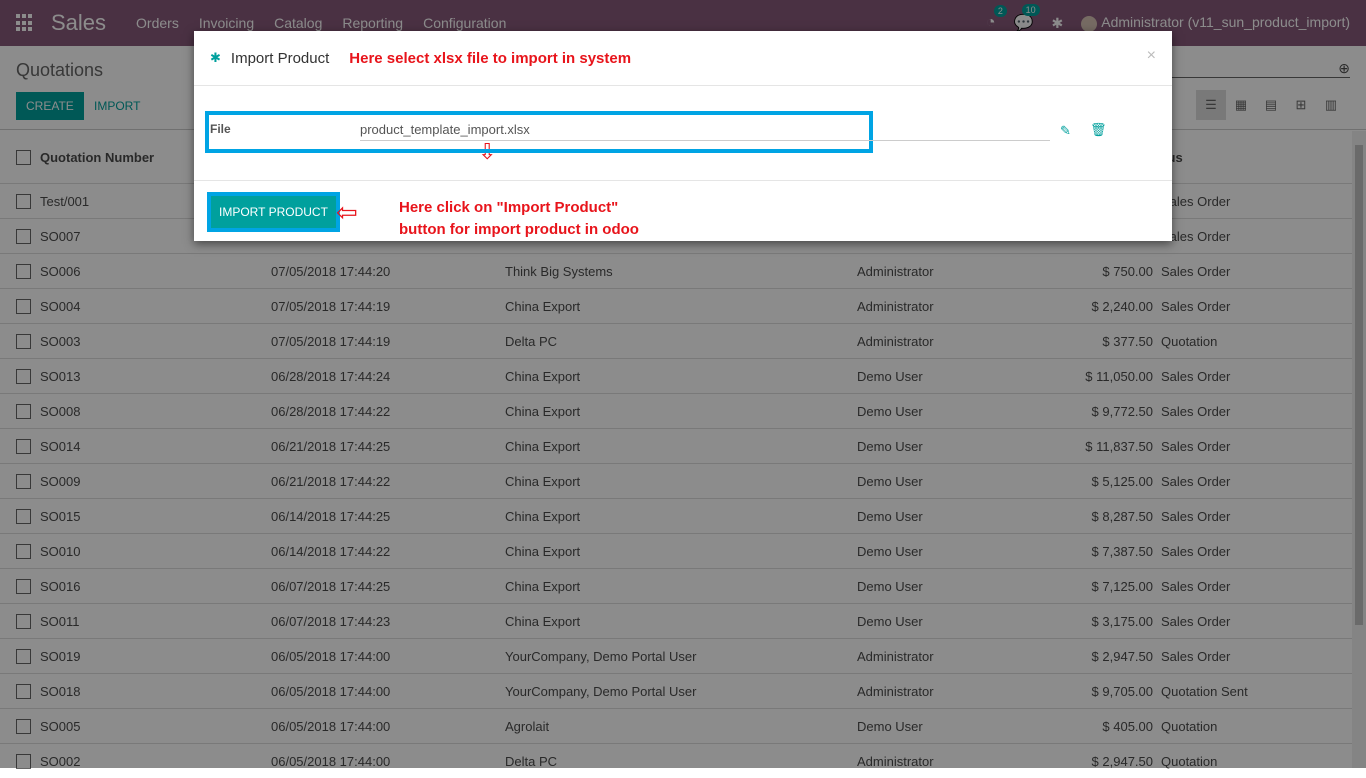 The width and height of the screenshot is (1366, 778). I want to click on annotation-line-2: button for import product in odoo, so click(519, 229).